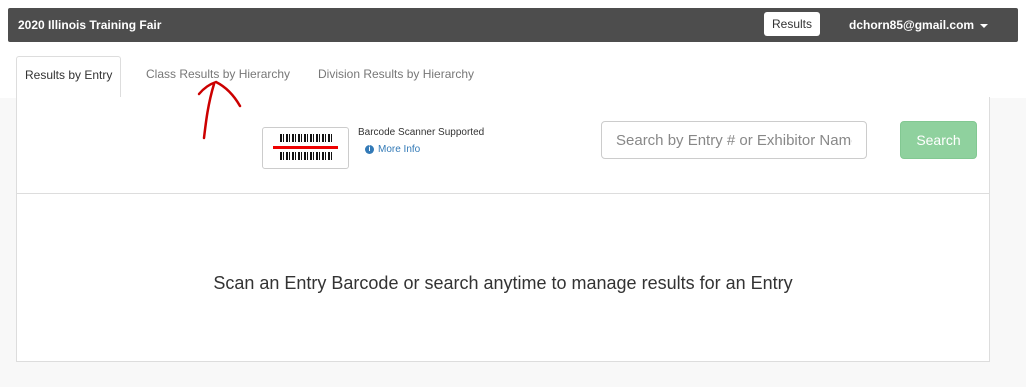 This screenshot has width=1026, height=387. I want to click on search-input, so click(734, 140).